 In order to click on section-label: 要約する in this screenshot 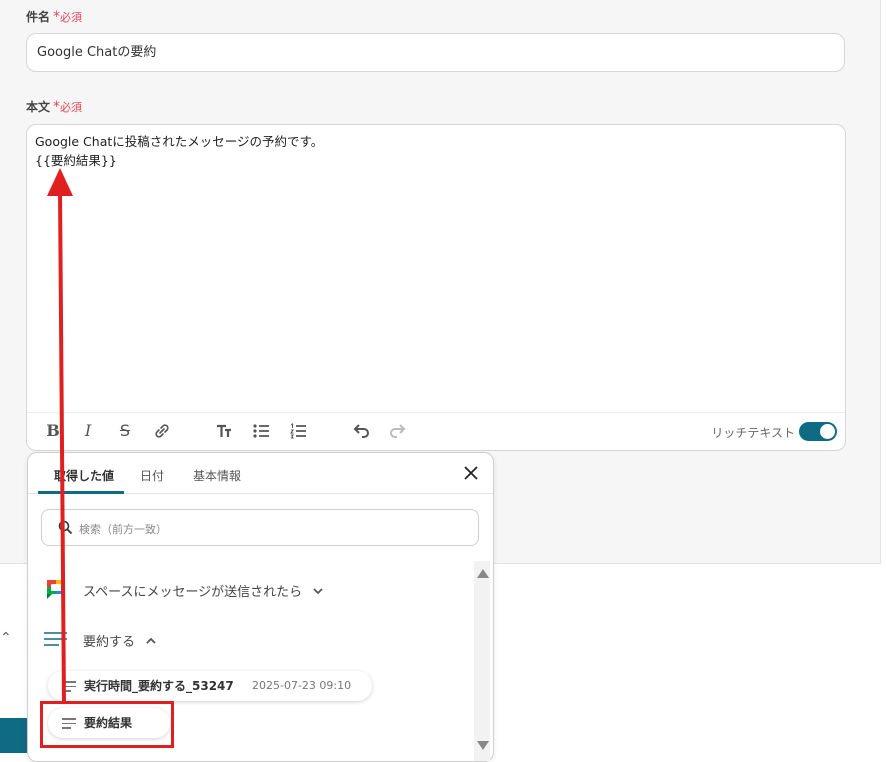, I will do `click(109, 642)`.